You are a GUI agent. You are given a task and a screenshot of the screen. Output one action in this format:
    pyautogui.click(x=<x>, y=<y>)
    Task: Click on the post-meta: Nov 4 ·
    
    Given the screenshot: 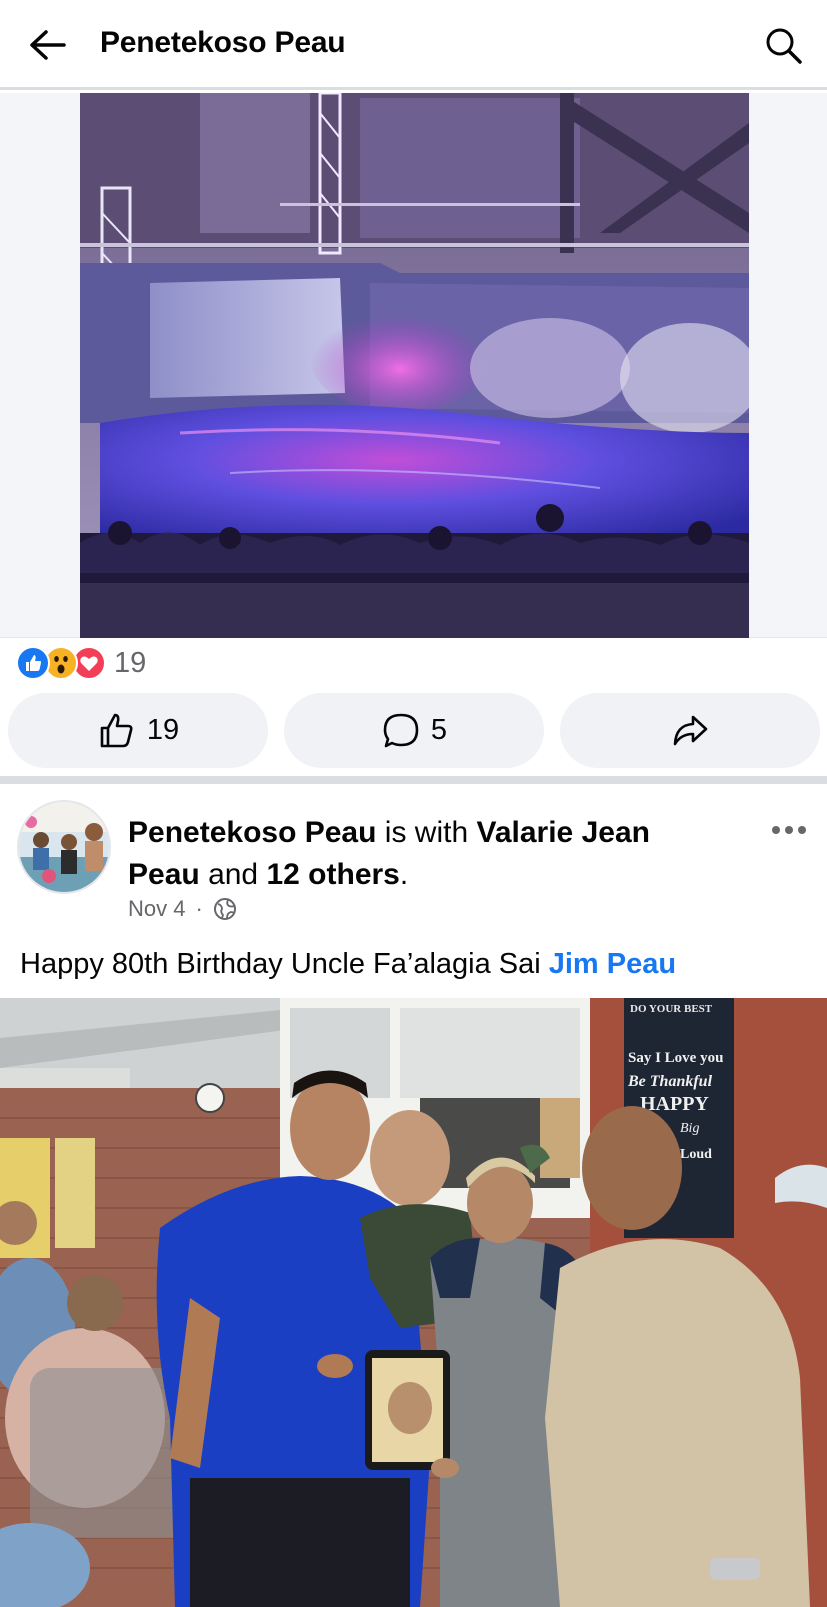 What is the action you would take?
    pyautogui.click(x=182, y=909)
    